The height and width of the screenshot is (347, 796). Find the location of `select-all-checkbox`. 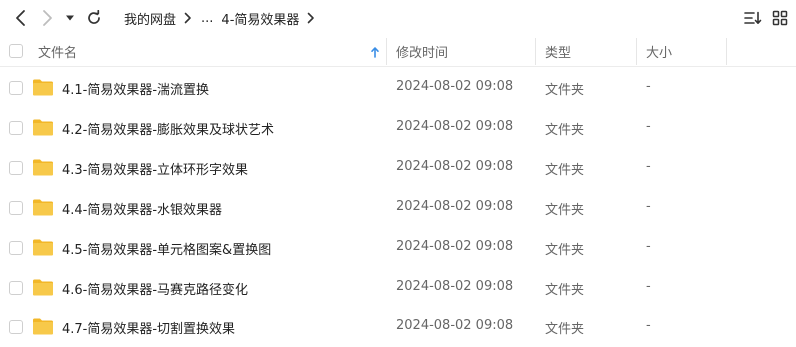

select-all-checkbox is located at coordinates (16, 51).